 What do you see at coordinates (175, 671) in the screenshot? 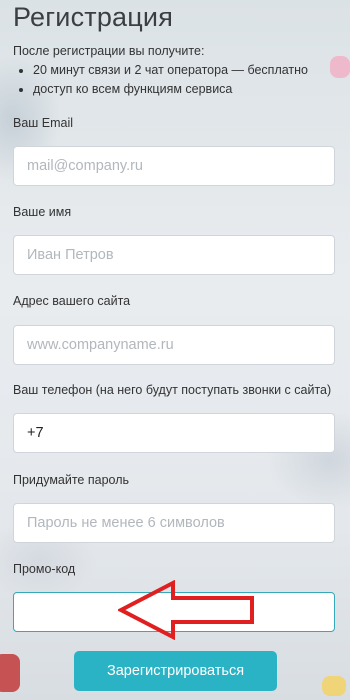
I see `register-button: Зарегистрироваться` at bounding box center [175, 671].